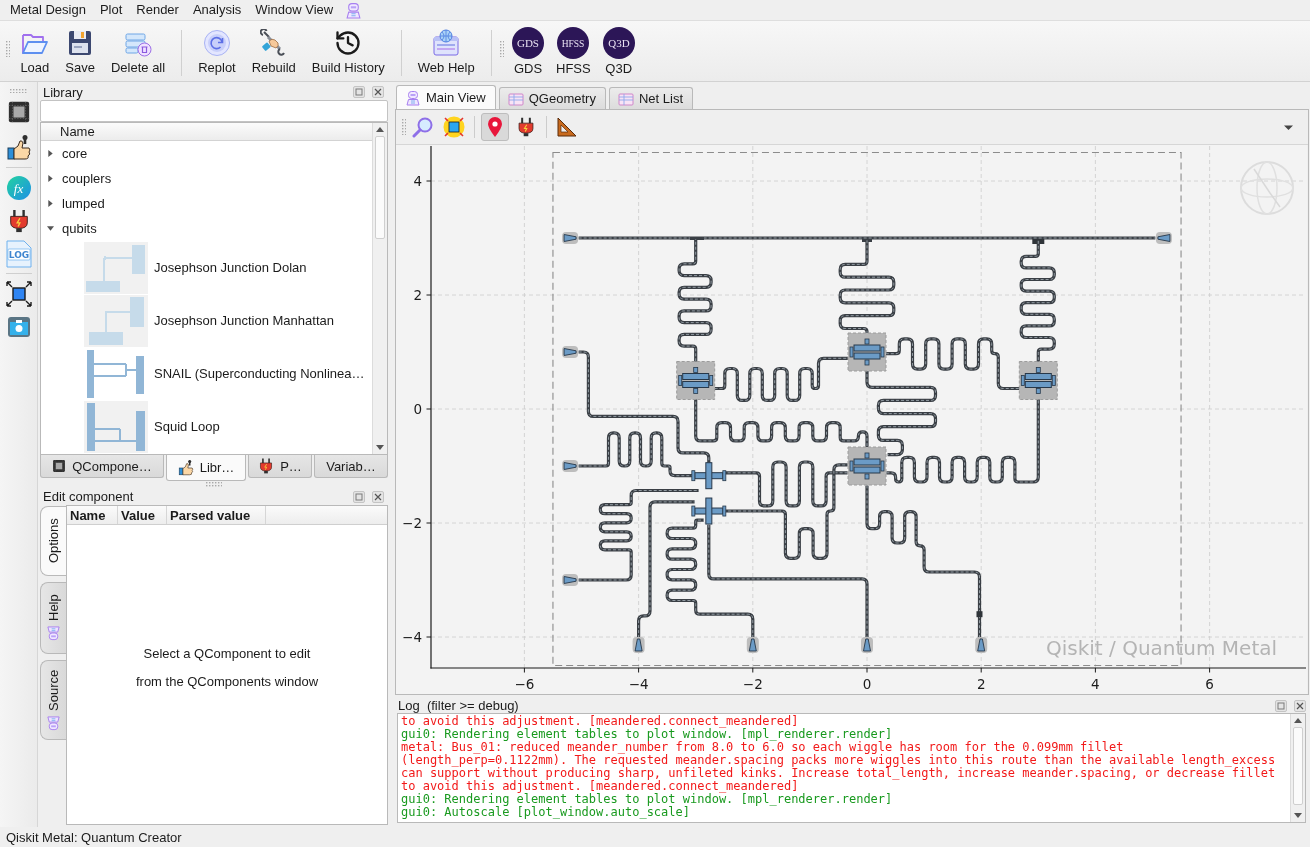 This screenshot has height=847, width=1310. What do you see at coordinates (94, 837) in the screenshot?
I see `status-text: Qiskit Metal: Quantum Creator` at bounding box center [94, 837].